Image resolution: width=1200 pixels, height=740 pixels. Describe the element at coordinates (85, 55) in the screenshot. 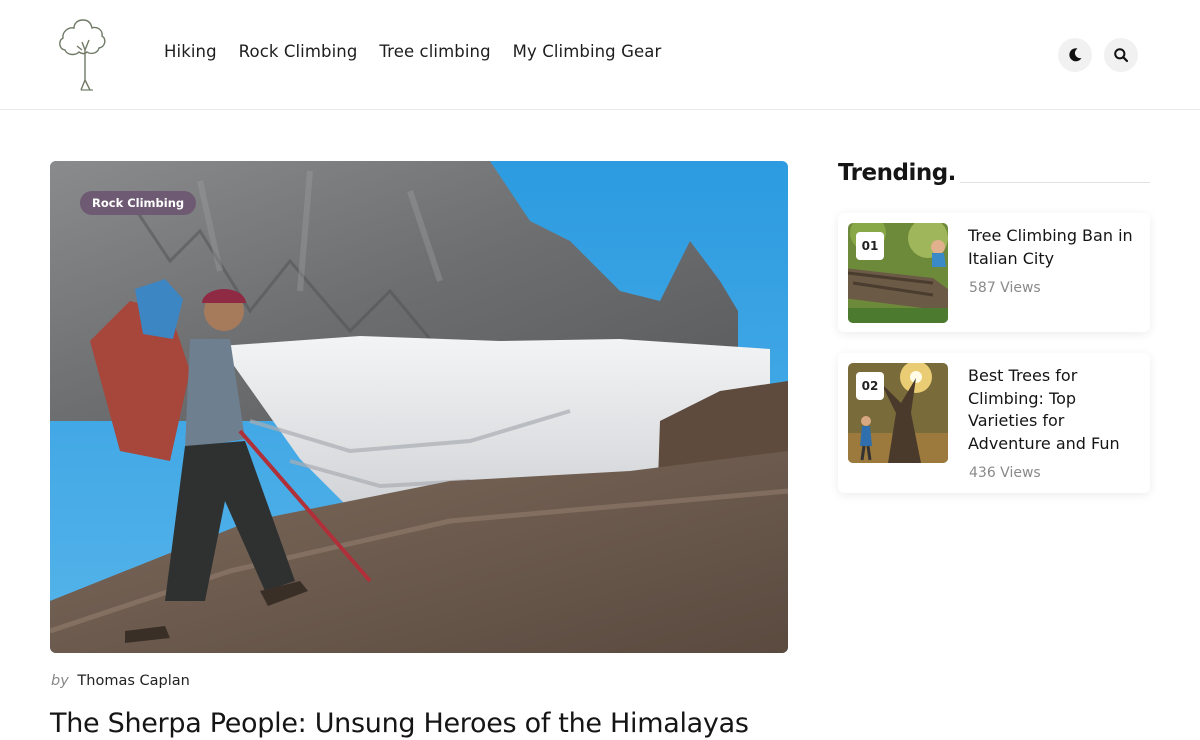

I see `tree-logo-icon` at that location.